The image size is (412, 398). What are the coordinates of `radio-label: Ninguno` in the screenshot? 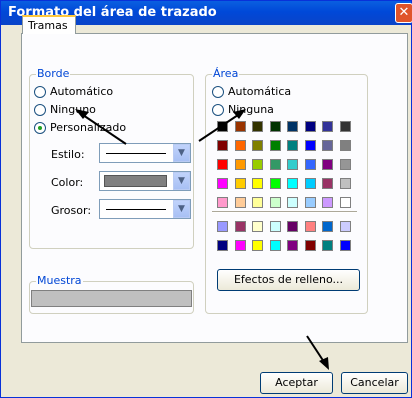 It's located at (73, 109).